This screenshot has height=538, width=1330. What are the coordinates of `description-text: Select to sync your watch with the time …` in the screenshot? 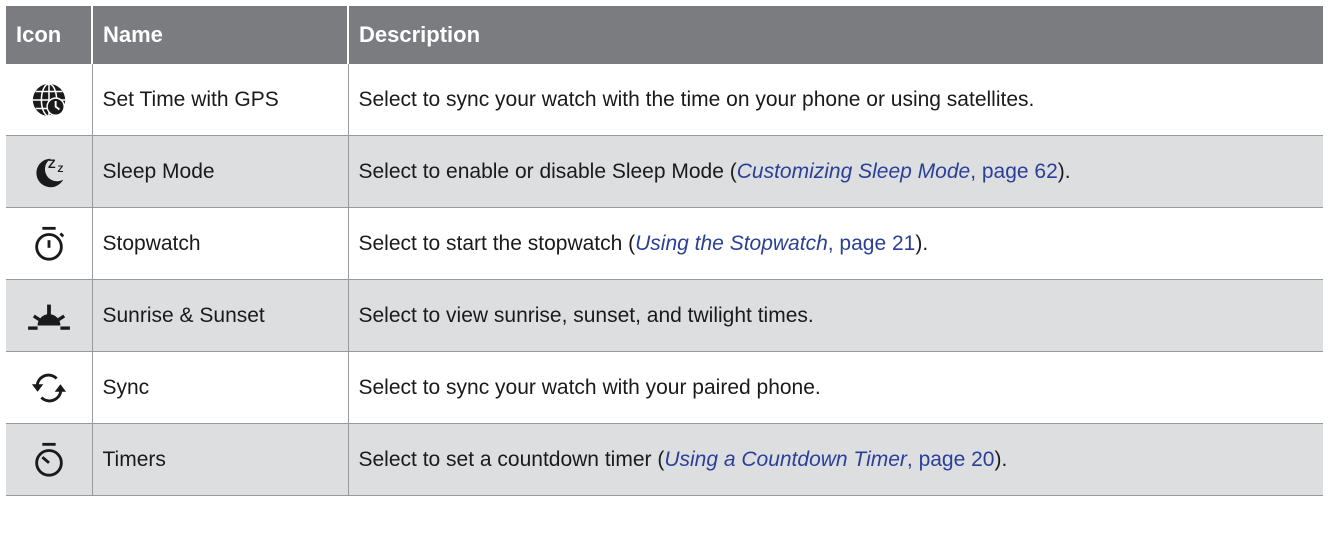 It's located at (696, 99).